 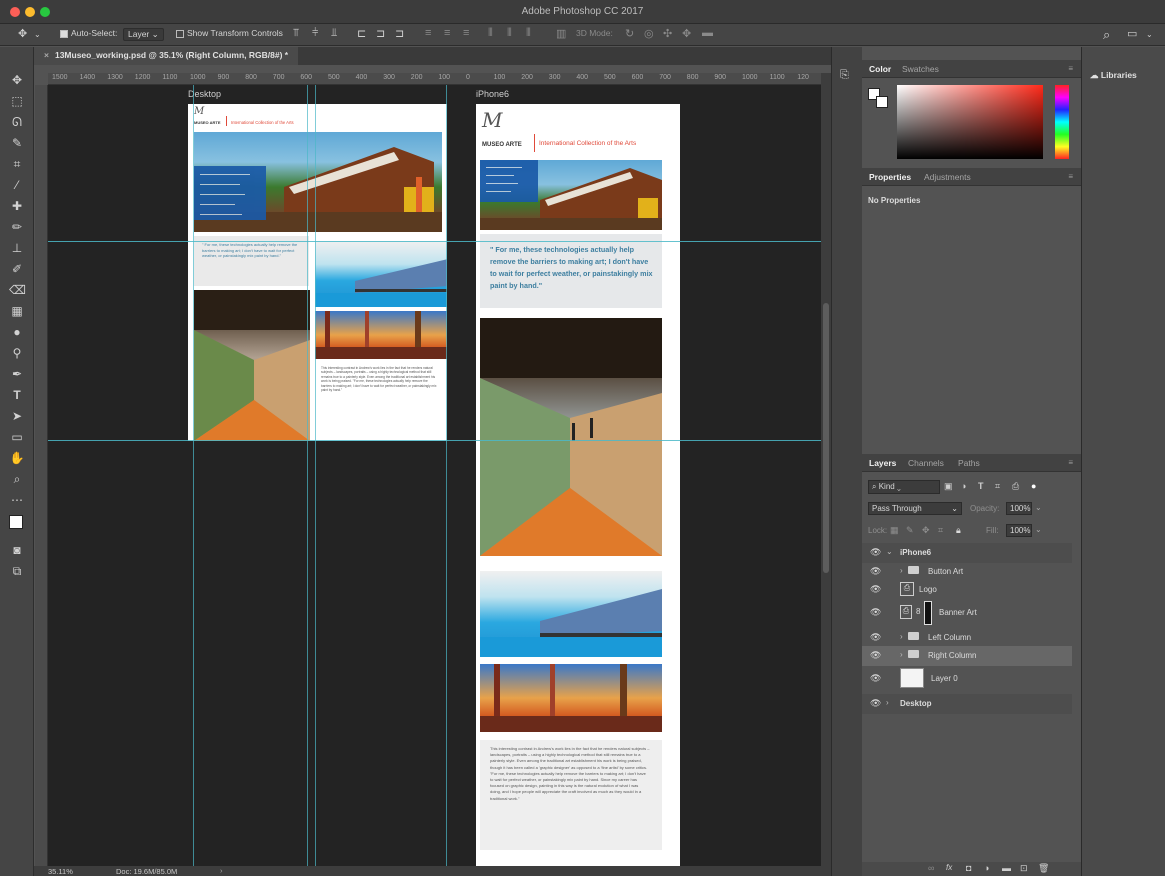 What do you see at coordinates (890, 177) in the screenshot?
I see `tab-properties: Properties` at bounding box center [890, 177].